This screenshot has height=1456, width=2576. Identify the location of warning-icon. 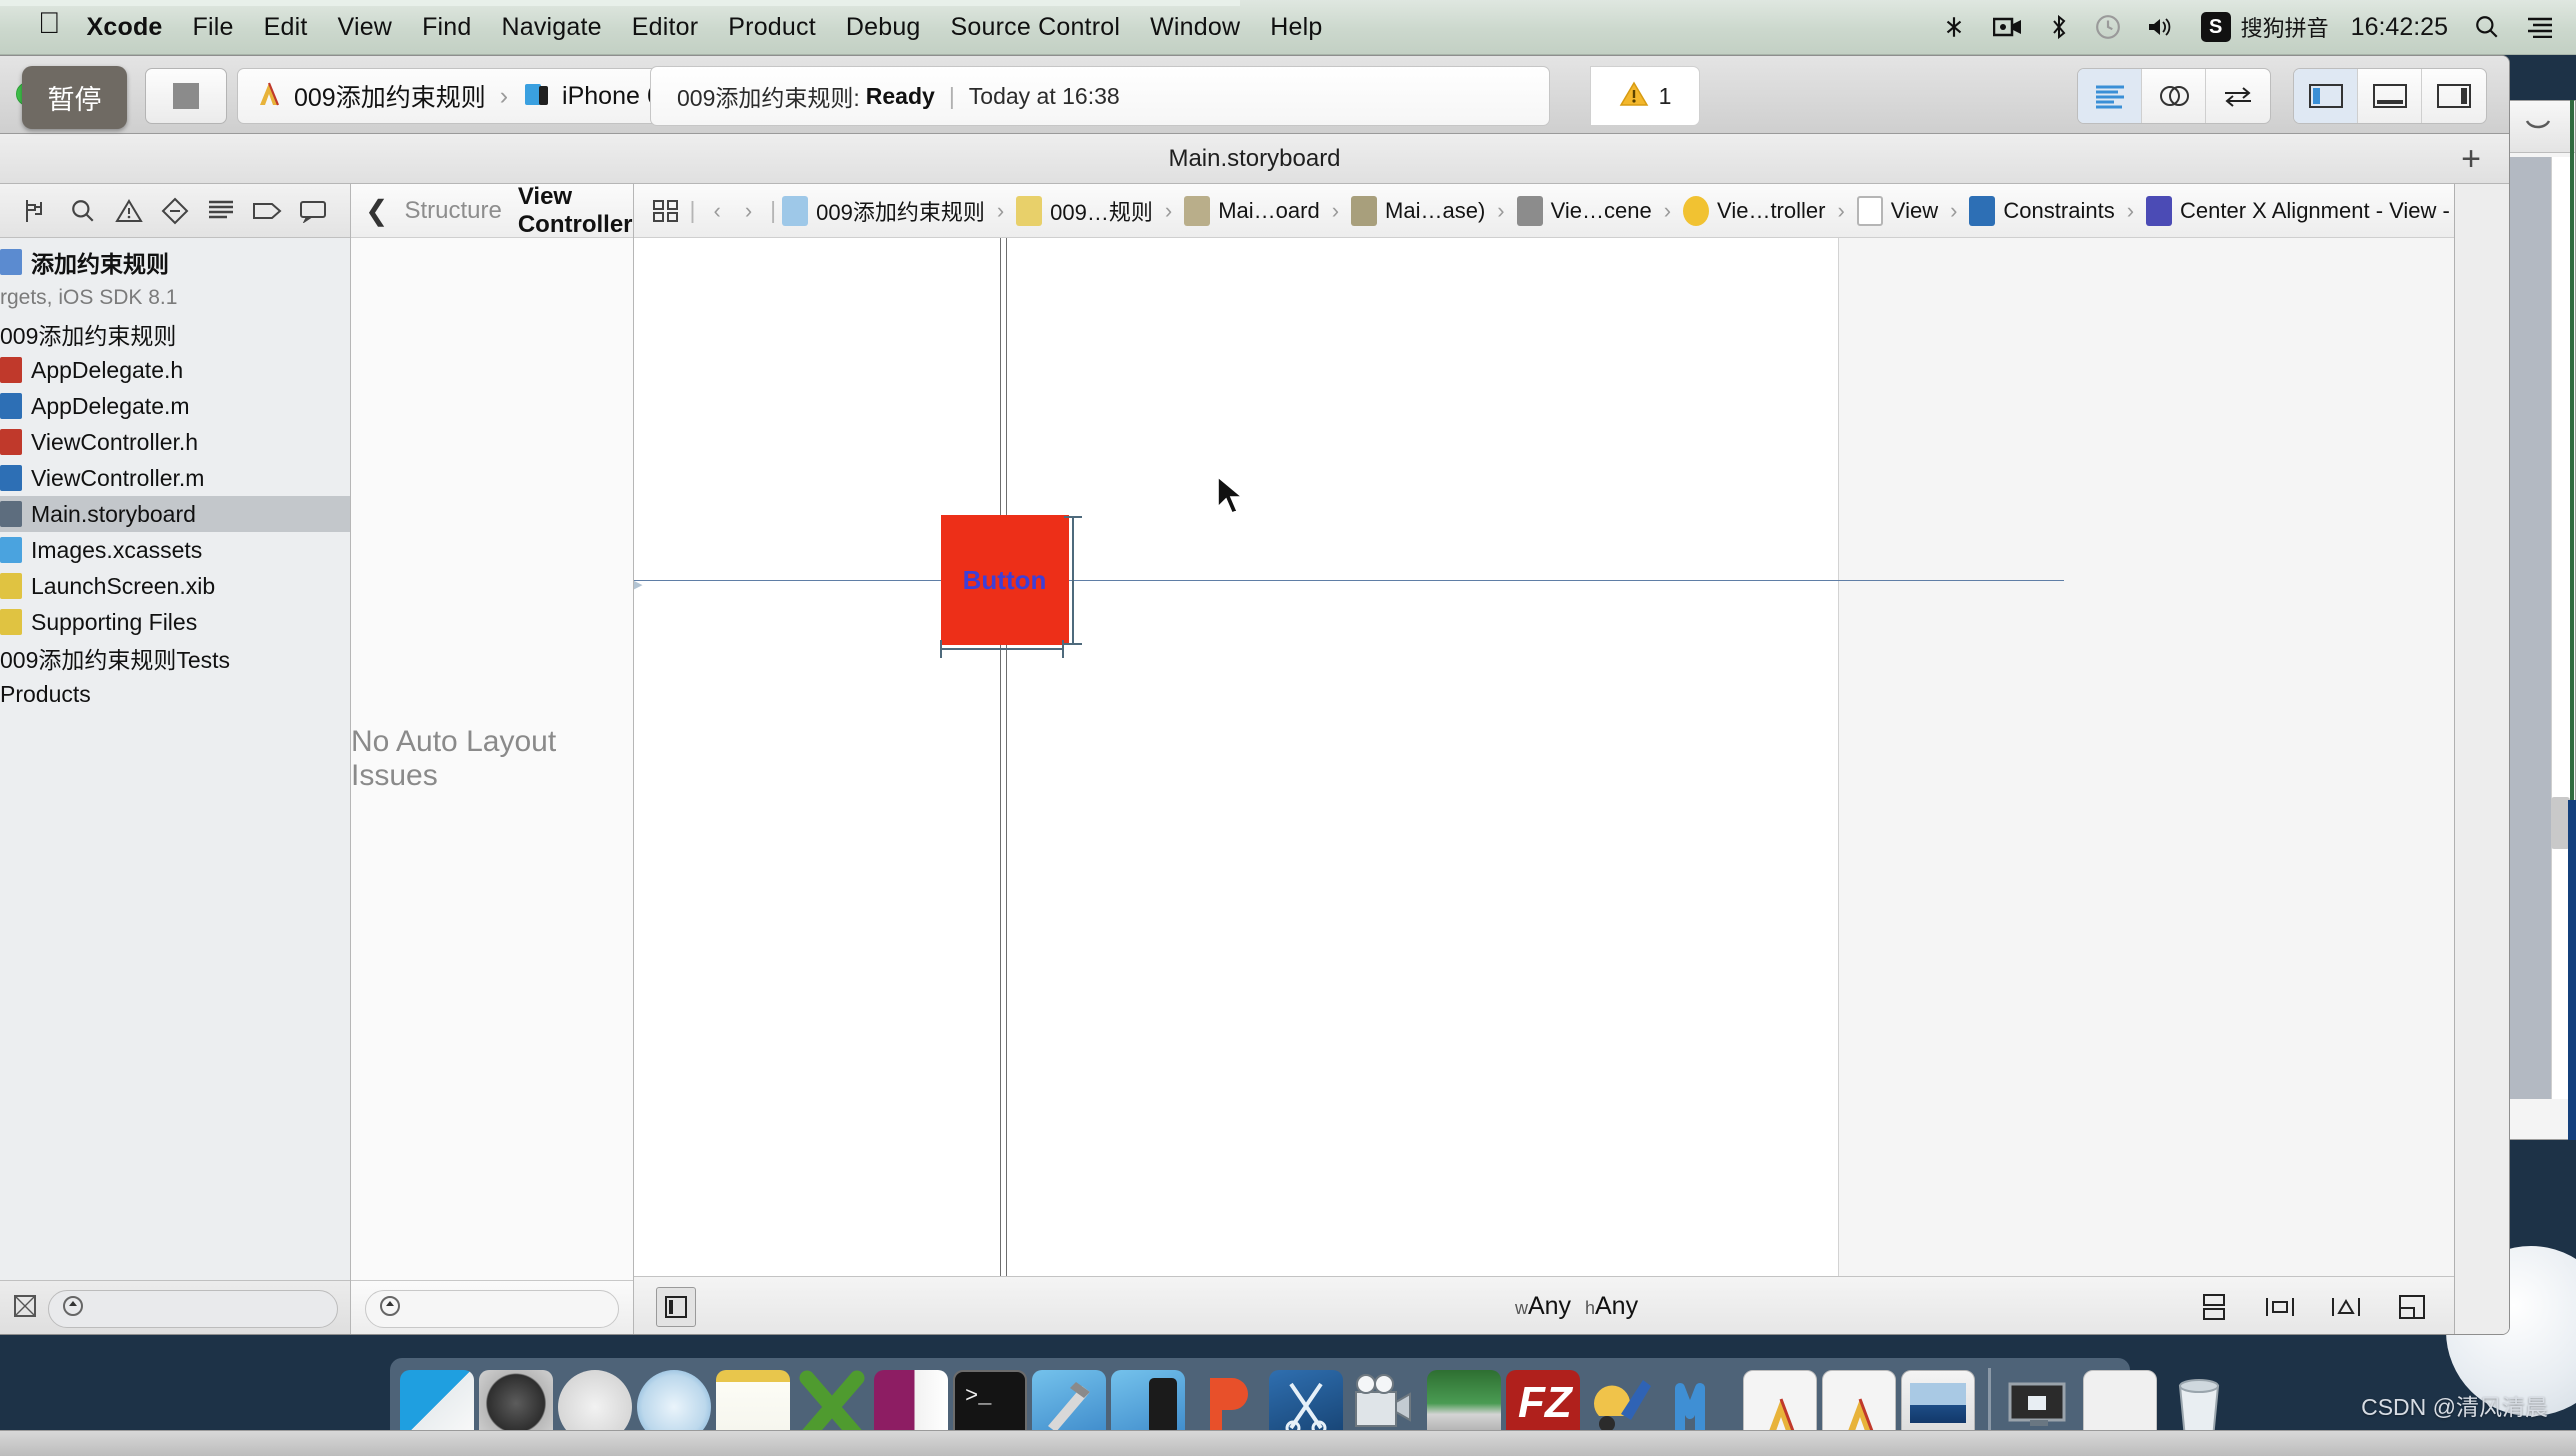
(1634, 96).